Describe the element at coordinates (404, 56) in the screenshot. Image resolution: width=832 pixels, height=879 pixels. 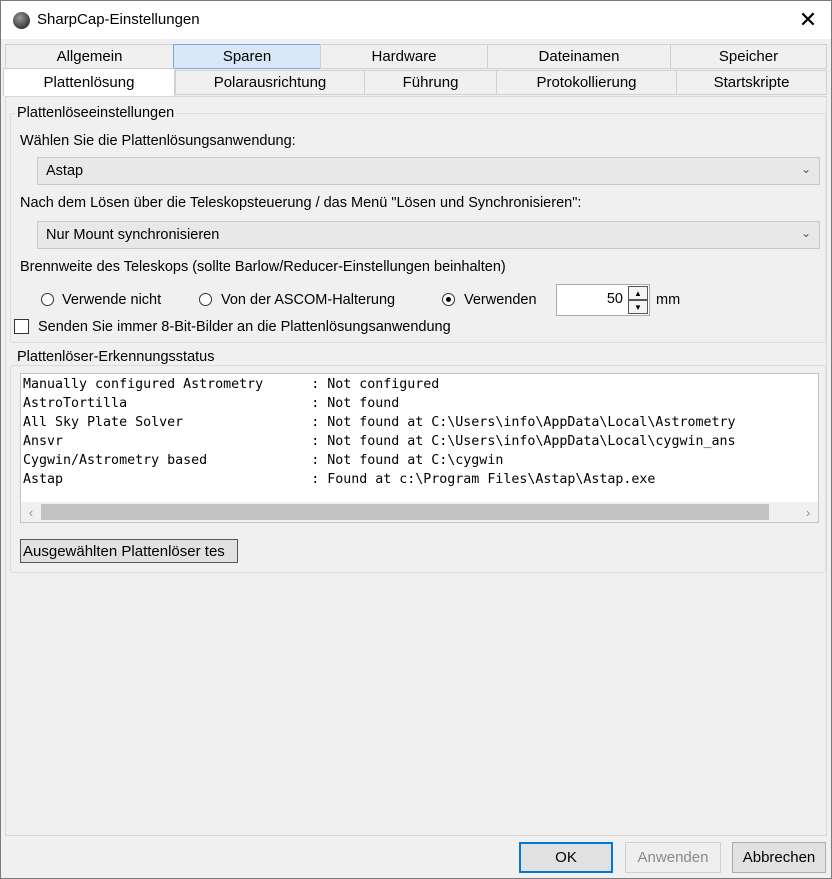
I see `tab-hardware: Hardware` at that location.